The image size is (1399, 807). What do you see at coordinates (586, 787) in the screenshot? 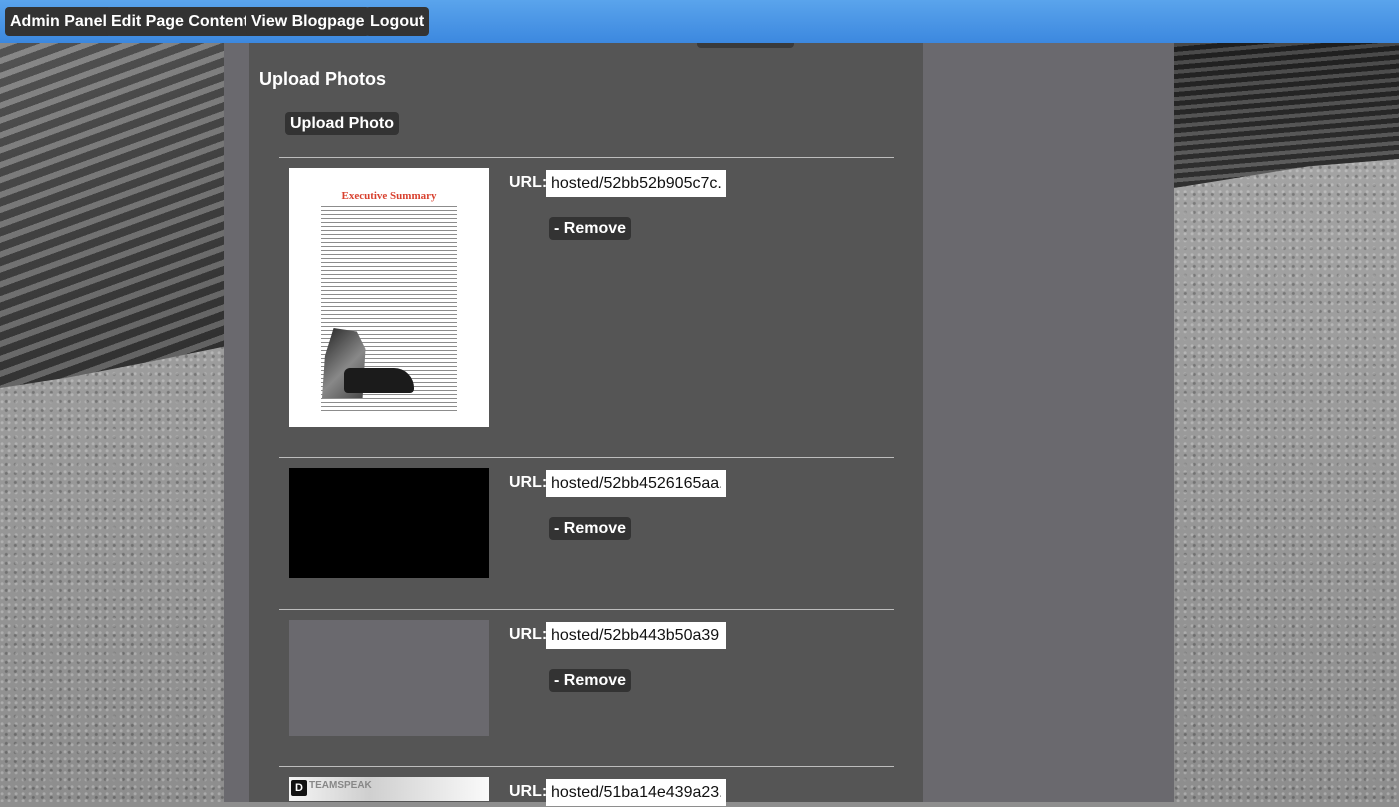
I see `photo-row: D TEAMSPEAK URL:` at bounding box center [586, 787].